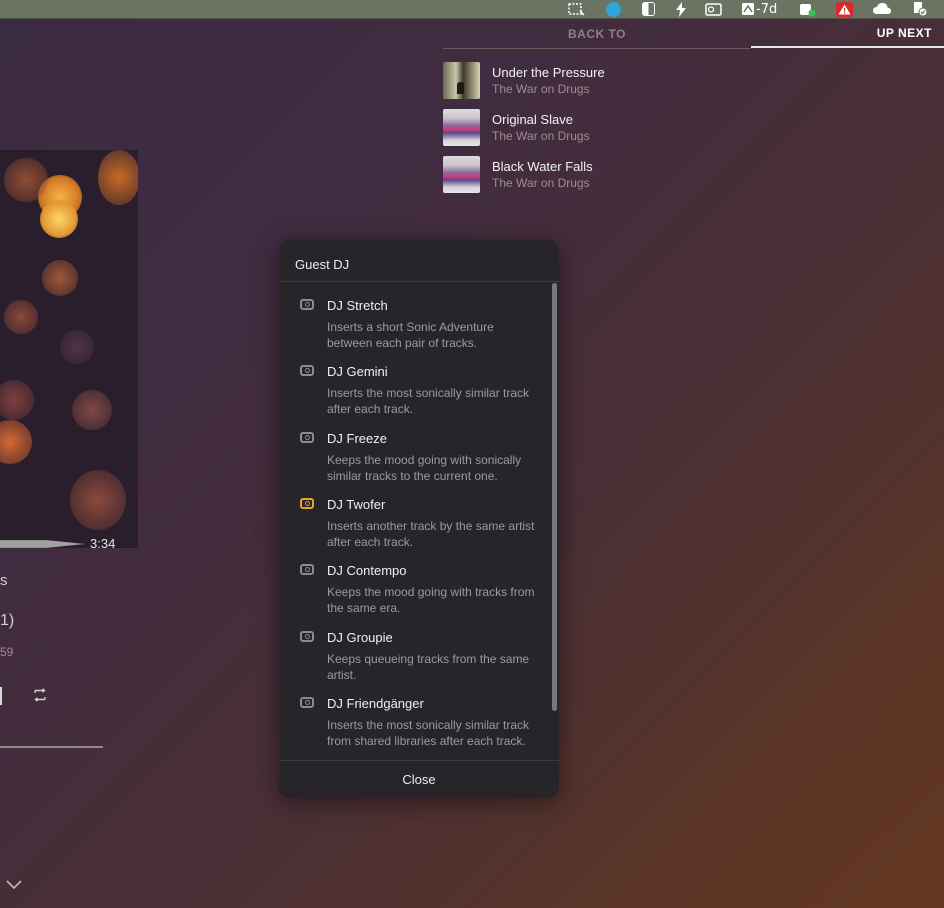  What do you see at coordinates (472, 9) in the screenshot?
I see `menu-bar: -7d` at bounding box center [472, 9].